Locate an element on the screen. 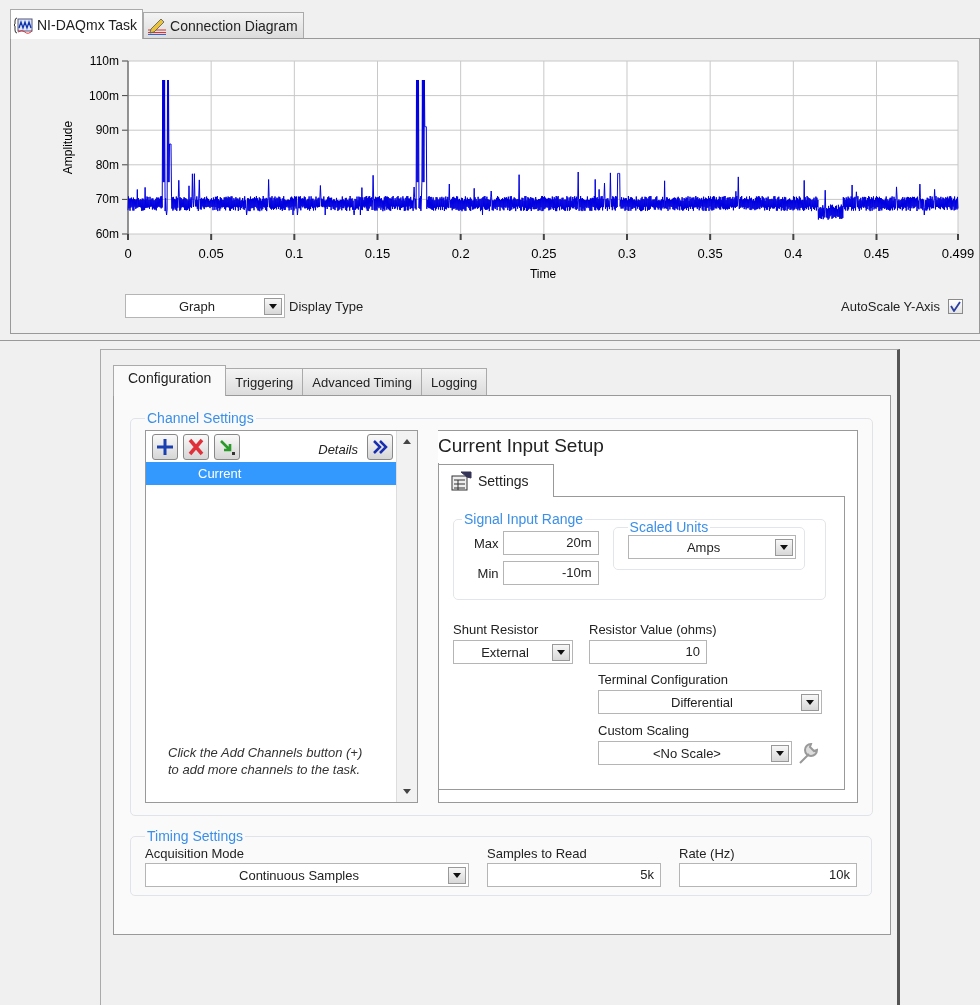 The width and height of the screenshot is (980, 1005). pencil-chart-icon is located at coordinates (157, 25).